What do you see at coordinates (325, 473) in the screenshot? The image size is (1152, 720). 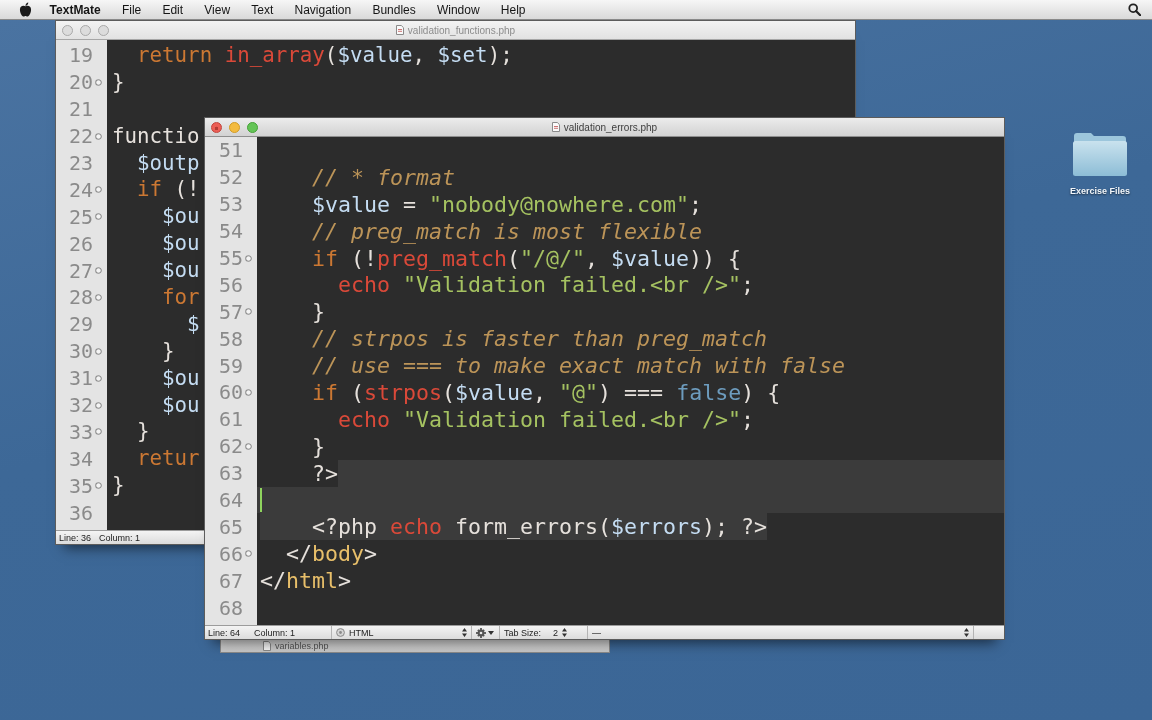 I see `code-line: ?>` at bounding box center [325, 473].